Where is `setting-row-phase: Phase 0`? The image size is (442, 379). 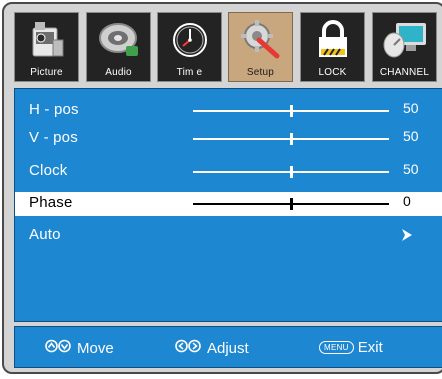 setting-row-phase: Phase 0 is located at coordinates (228, 204).